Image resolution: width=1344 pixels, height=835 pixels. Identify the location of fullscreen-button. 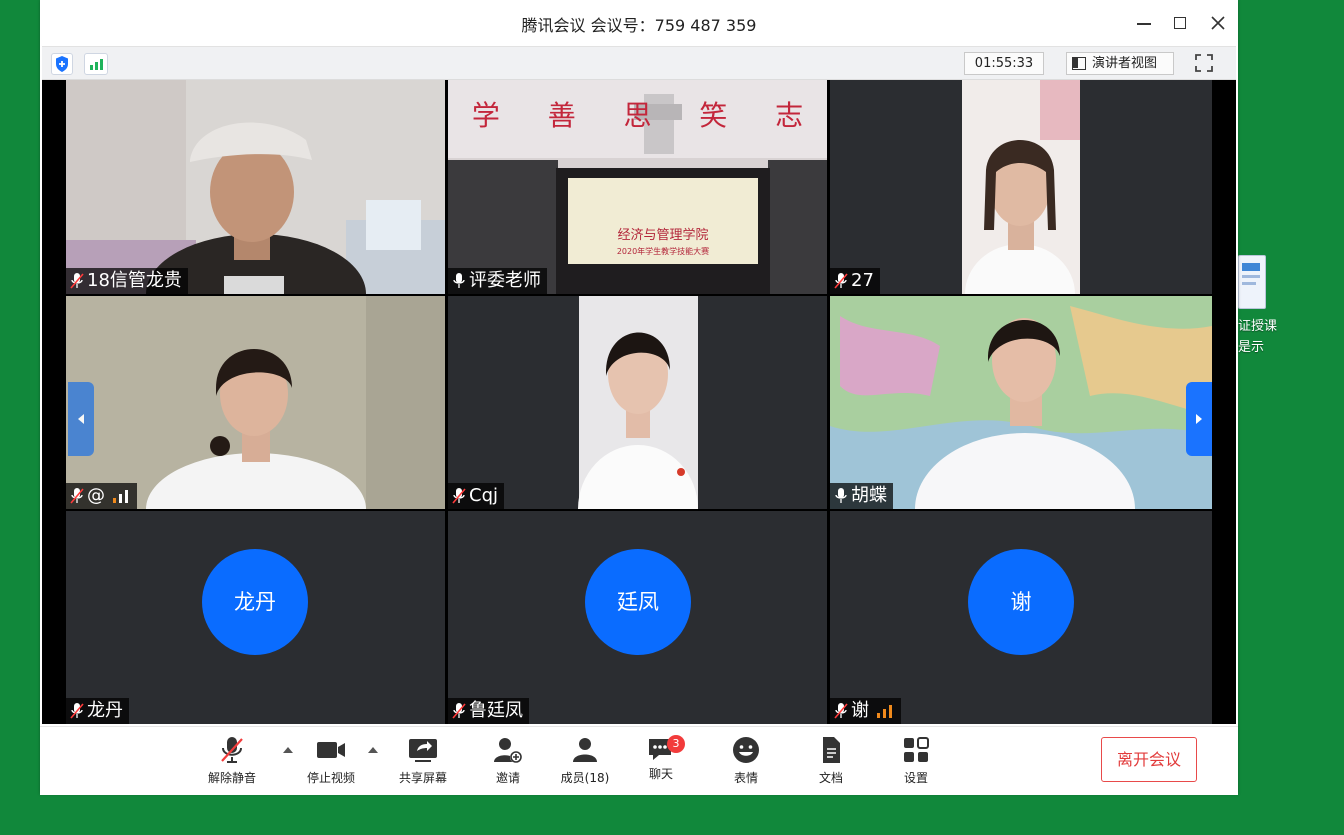
(1204, 63).